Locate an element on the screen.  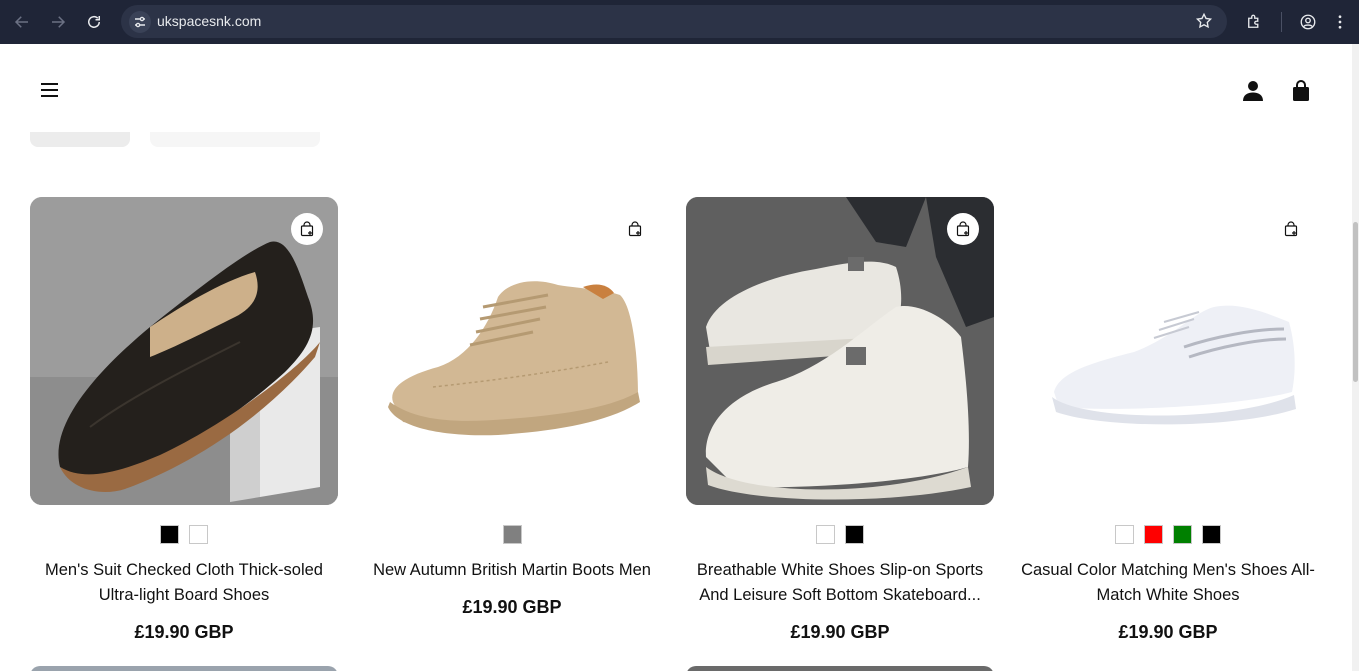
white-sneakers-on-feet-image is located at coordinates (840, 351).